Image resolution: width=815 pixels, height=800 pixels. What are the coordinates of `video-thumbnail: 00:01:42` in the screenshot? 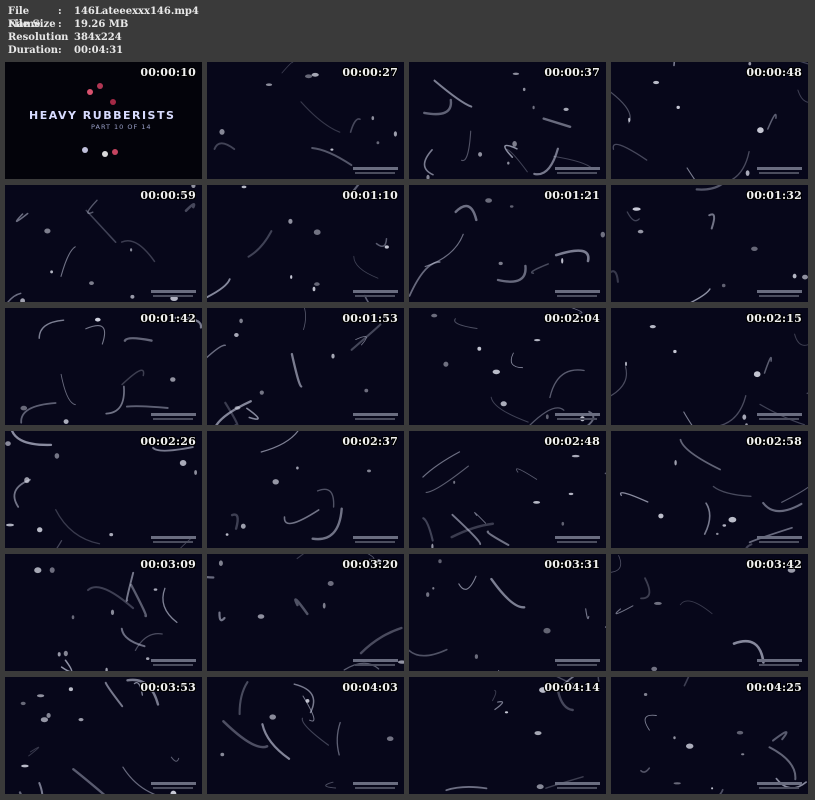 It's located at (103, 366).